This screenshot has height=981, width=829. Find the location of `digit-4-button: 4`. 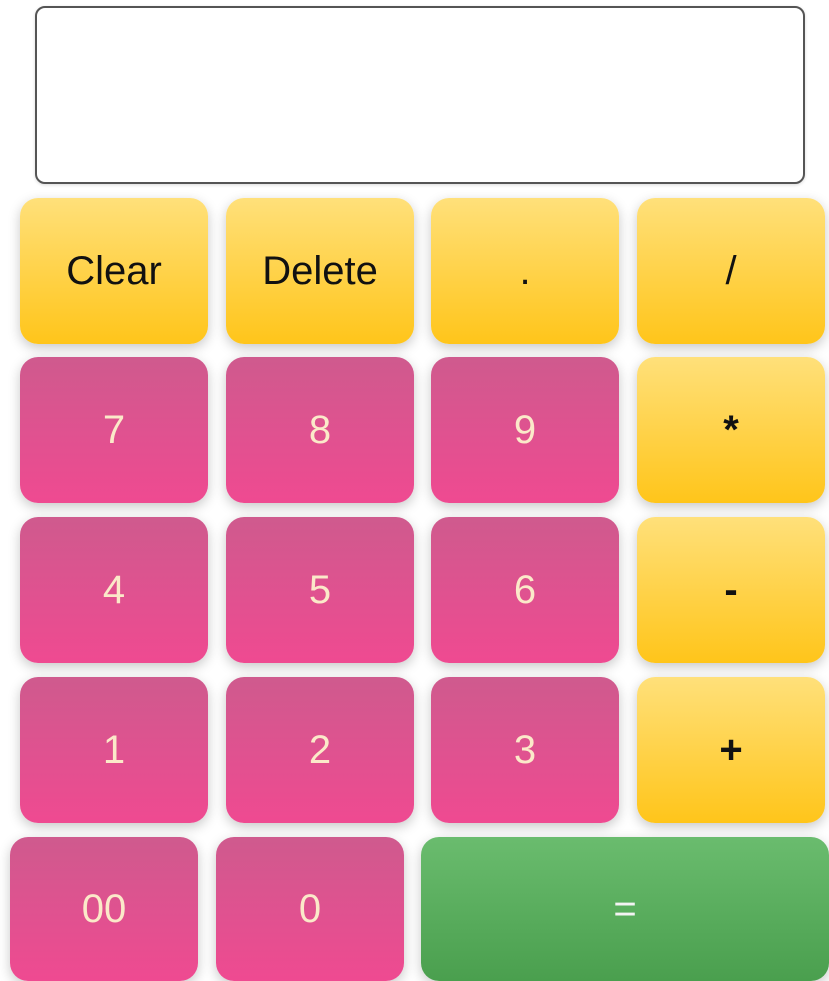

digit-4-button: 4 is located at coordinates (114, 590).